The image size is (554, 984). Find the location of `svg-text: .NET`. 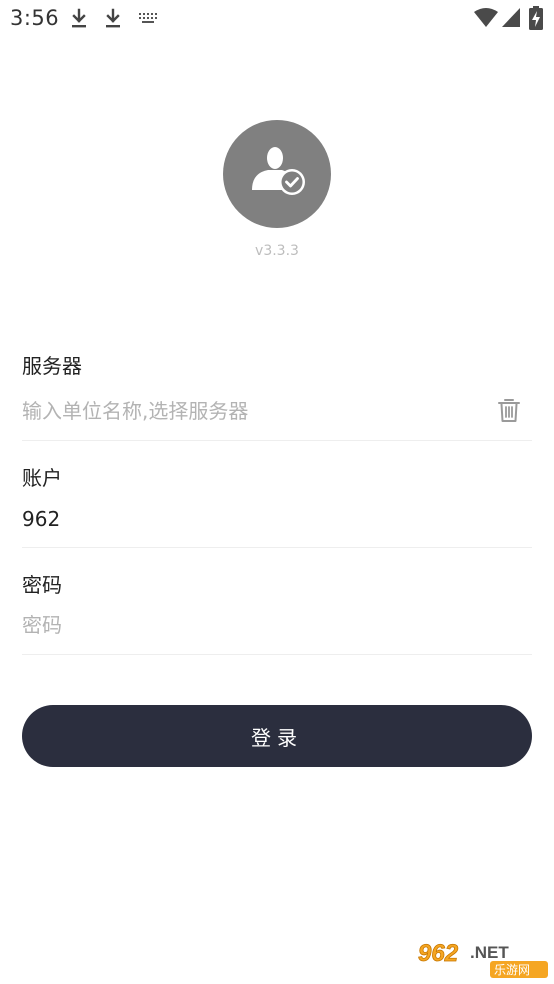

svg-text: .NET is located at coordinates (489, 952).